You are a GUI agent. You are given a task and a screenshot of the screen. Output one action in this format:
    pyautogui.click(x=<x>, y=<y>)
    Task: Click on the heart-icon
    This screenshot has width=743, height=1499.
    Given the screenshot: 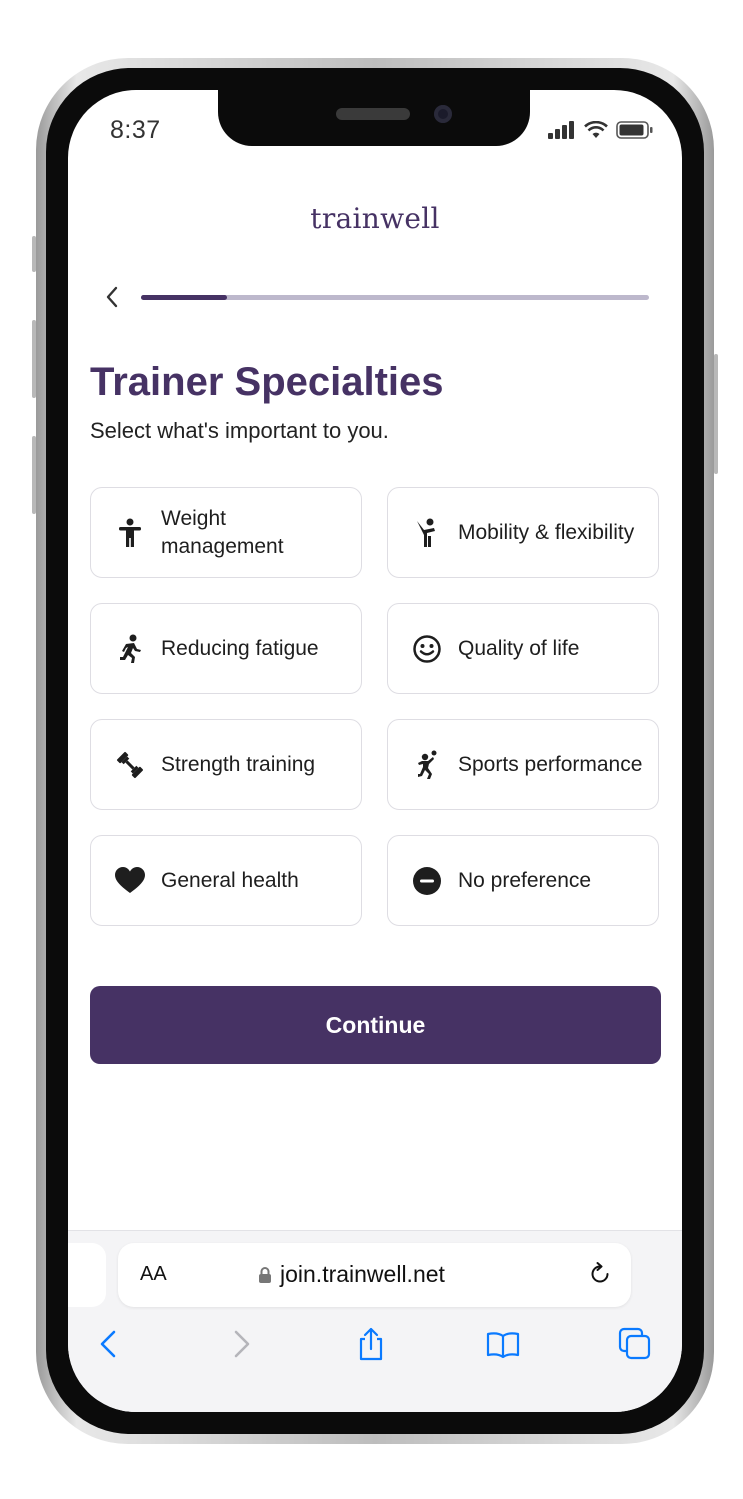 What is the action you would take?
    pyautogui.click(x=130, y=881)
    